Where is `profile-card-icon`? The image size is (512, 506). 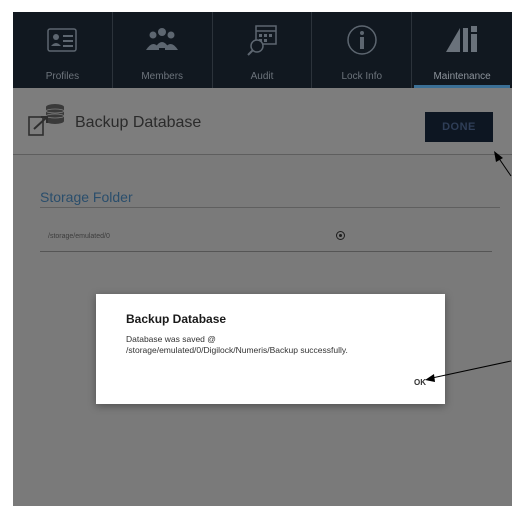 profile-card-icon is located at coordinates (62, 40).